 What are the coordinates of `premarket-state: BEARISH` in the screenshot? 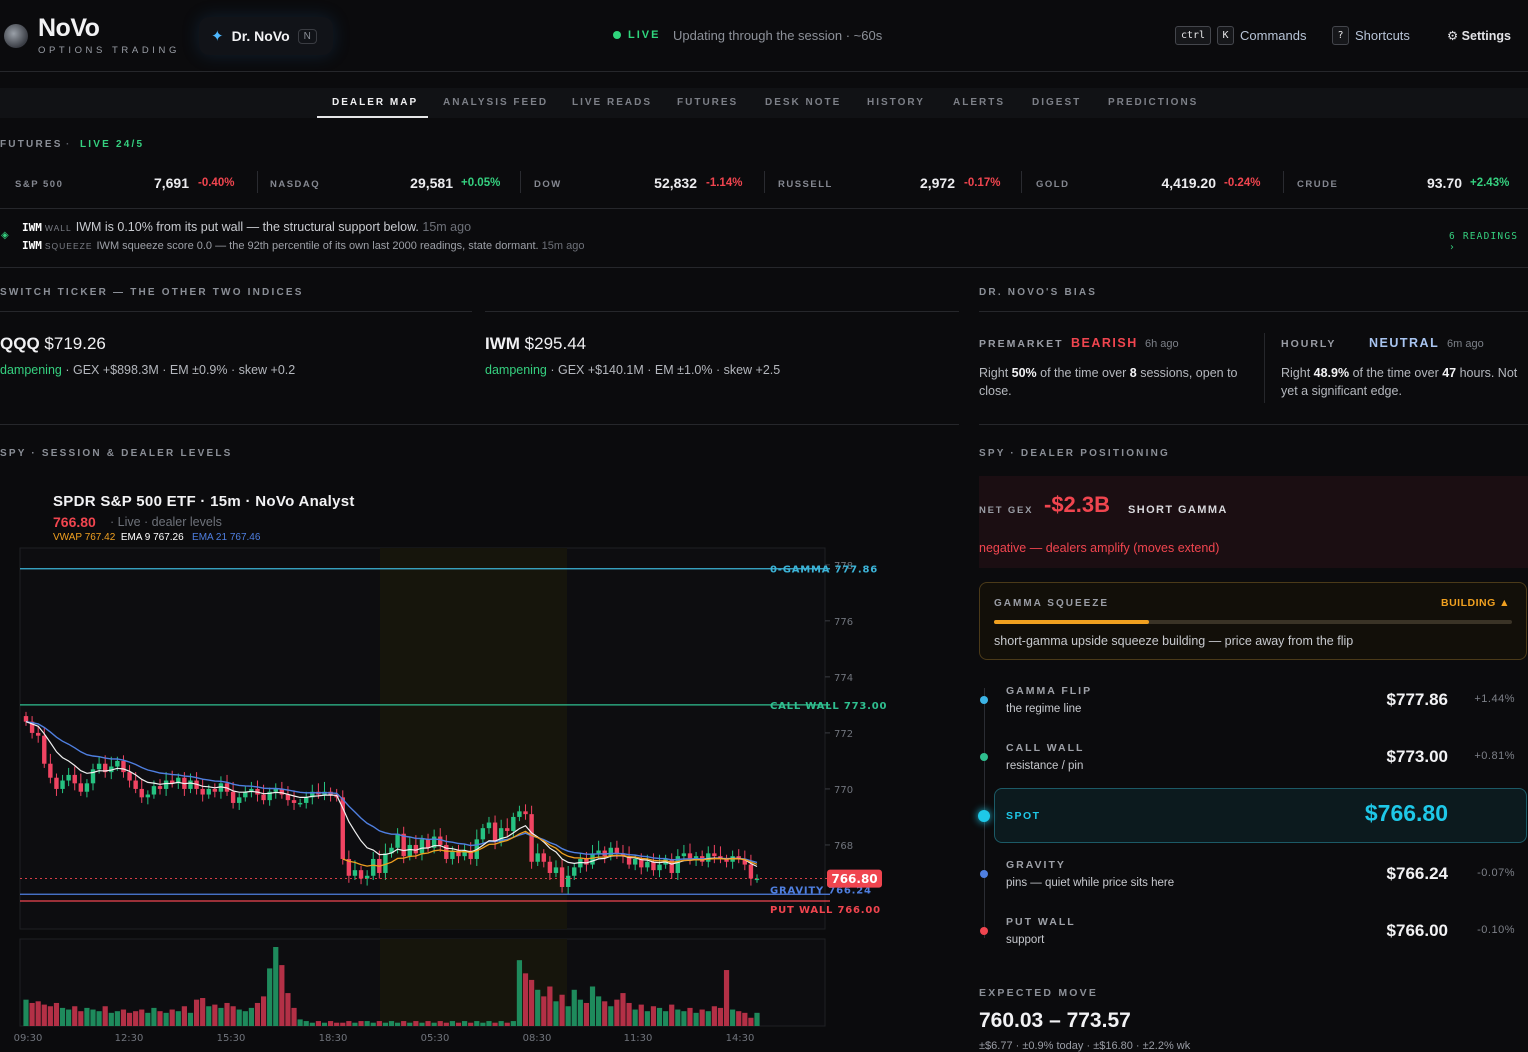 It's located at (1104, 343).